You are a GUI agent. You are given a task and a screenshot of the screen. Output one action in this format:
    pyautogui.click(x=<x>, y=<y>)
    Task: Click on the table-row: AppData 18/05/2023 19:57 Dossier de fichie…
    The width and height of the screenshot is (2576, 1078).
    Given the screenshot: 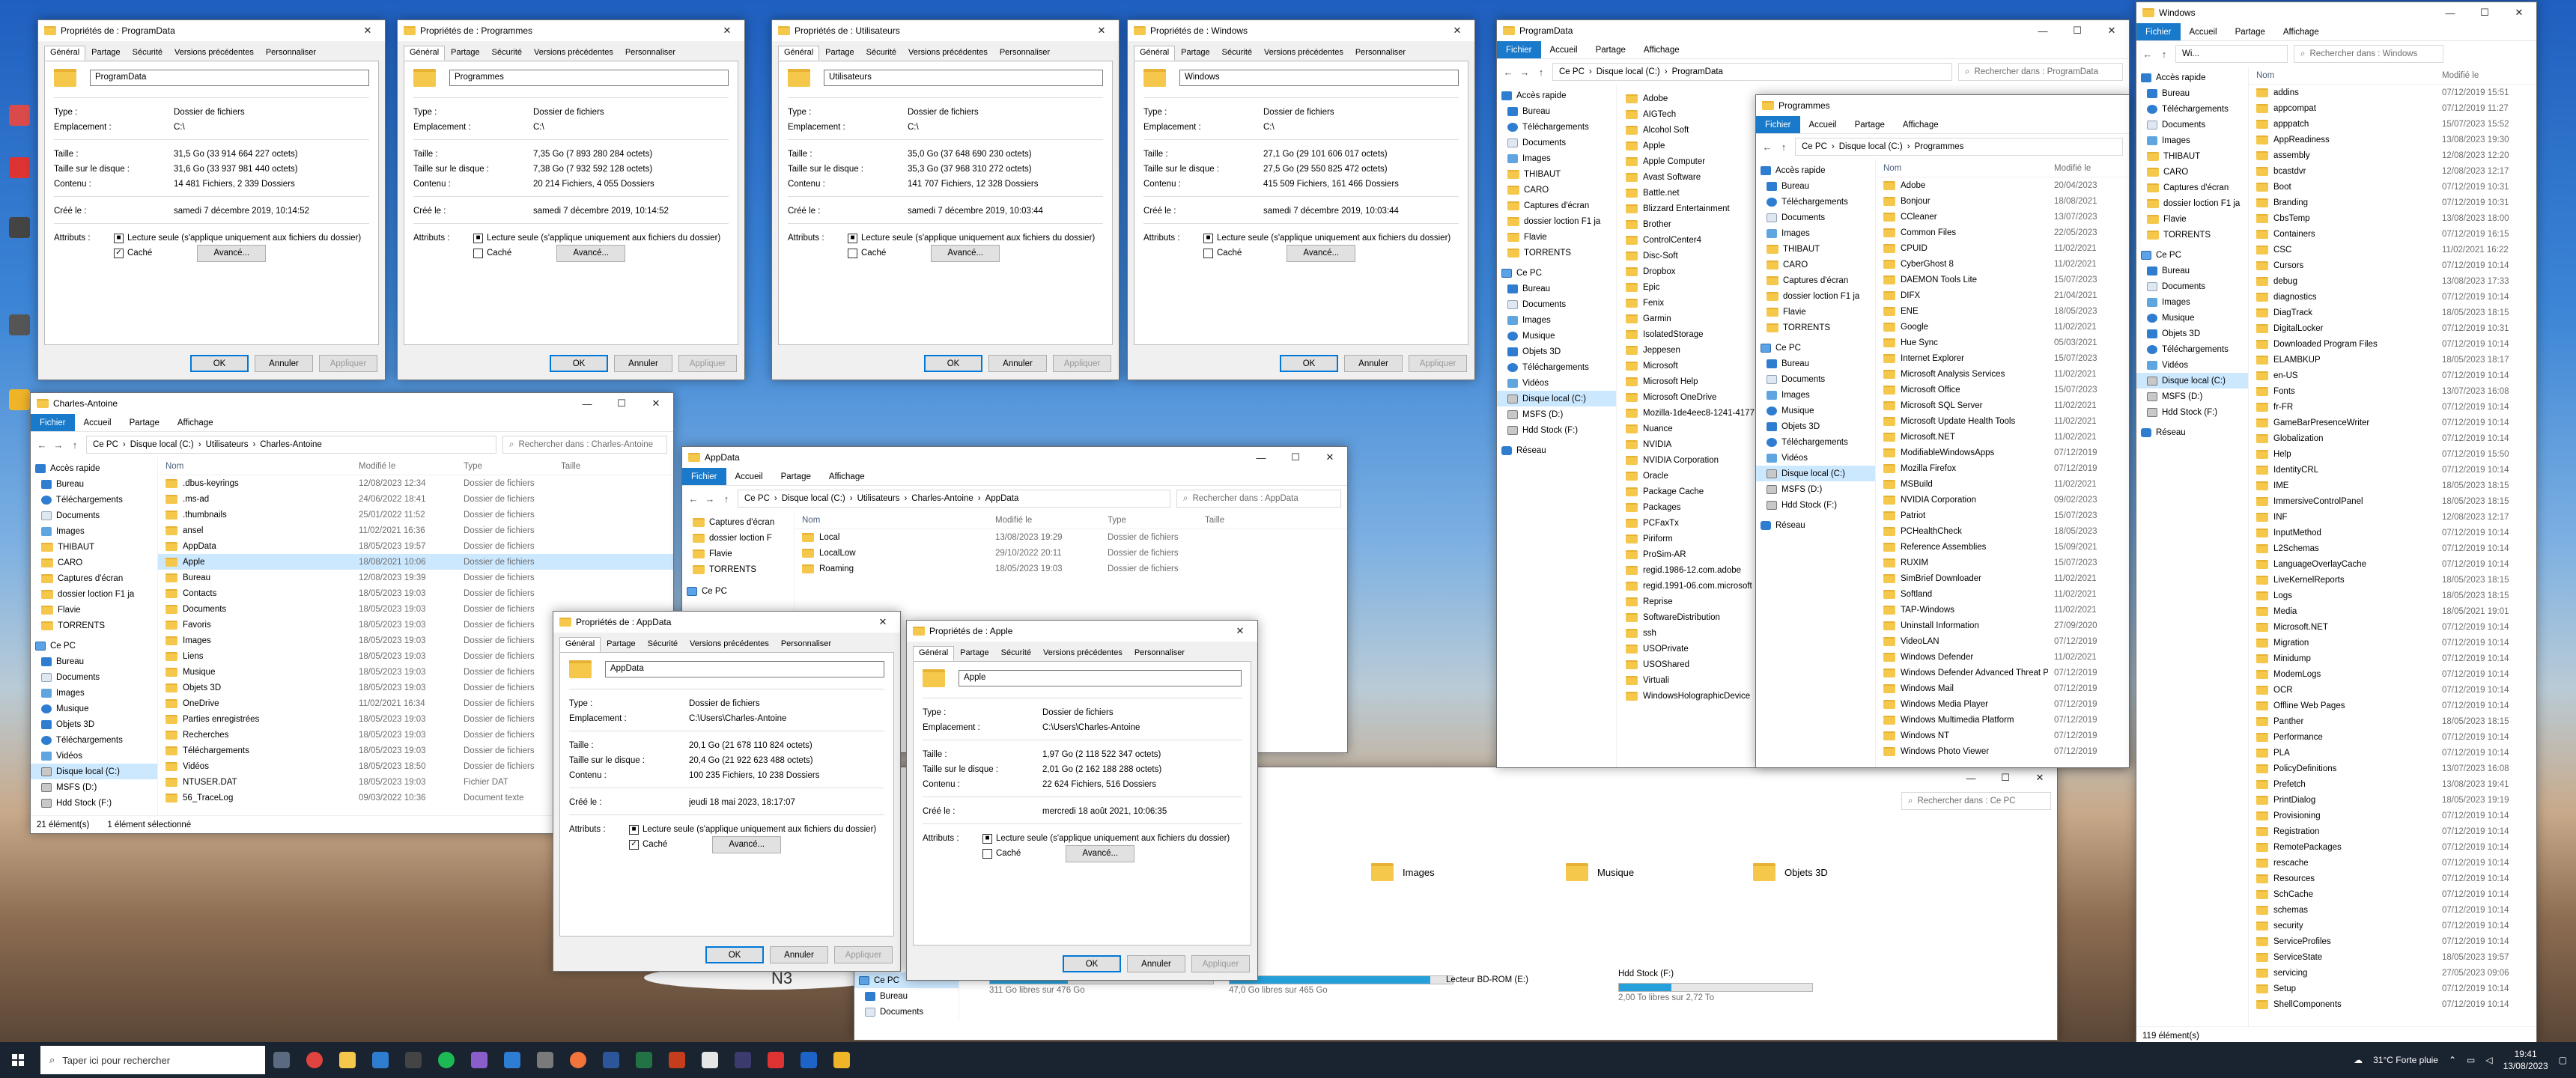 What is the action you would take?
    pyautogui.click(x=415, y=546)
    